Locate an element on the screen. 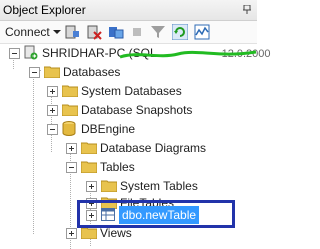 The image size is (320, 249). disconnect-icon is located at coordinates (94, 32).